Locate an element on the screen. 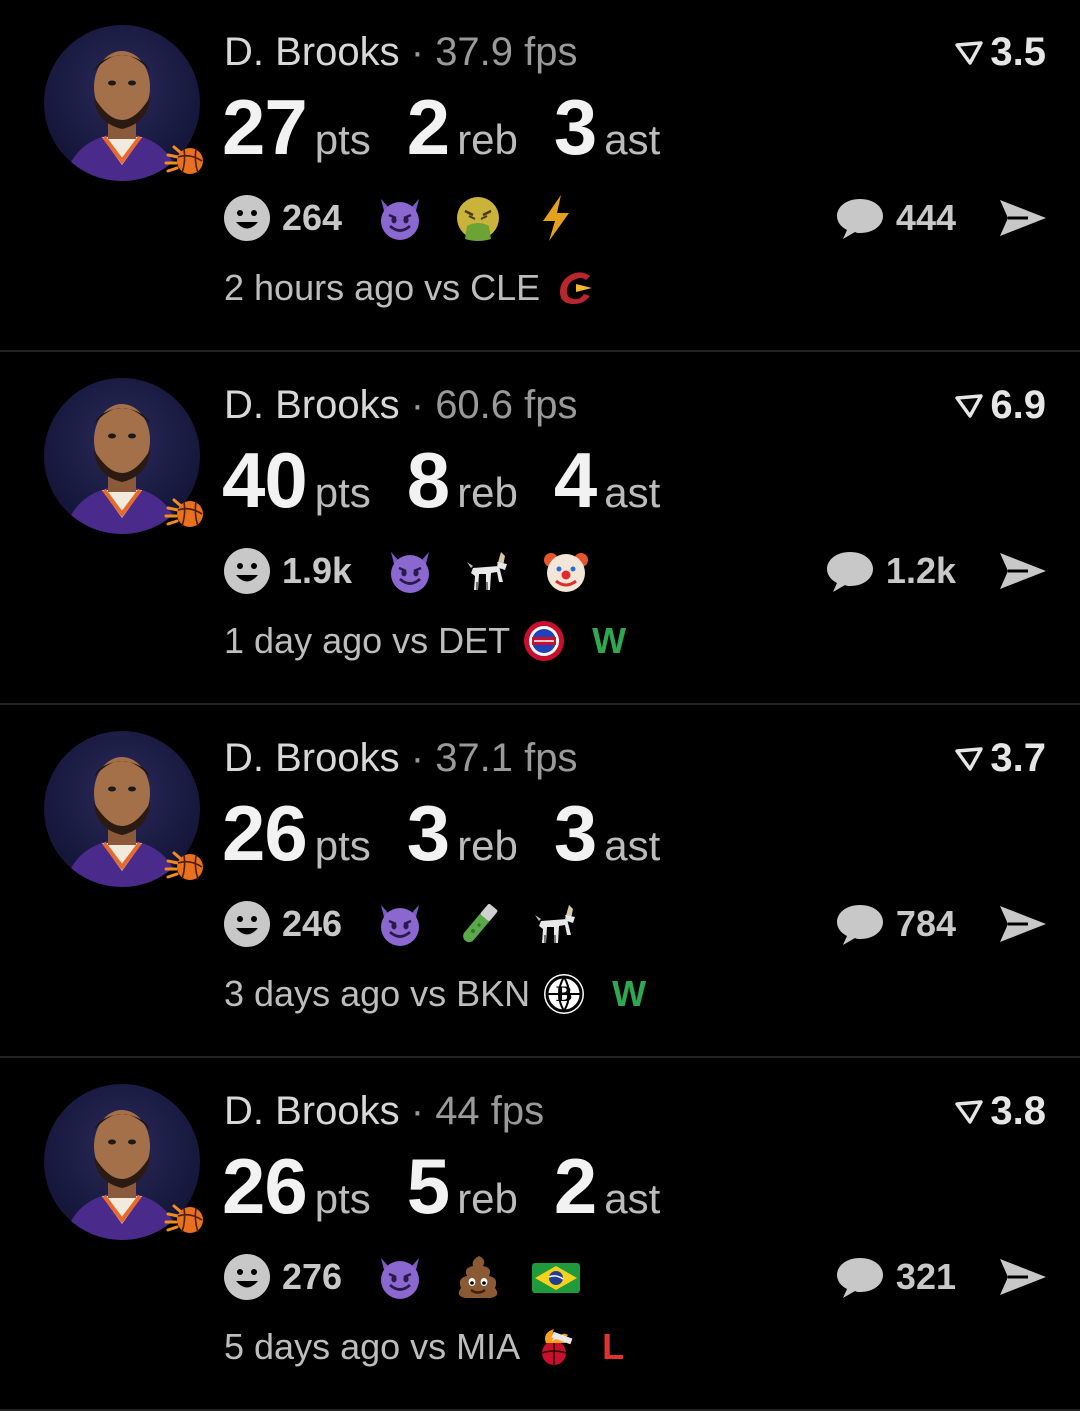 This screenshot has height=1411, width=1080. cle-logo-icon is located at coordinates (574, 288).